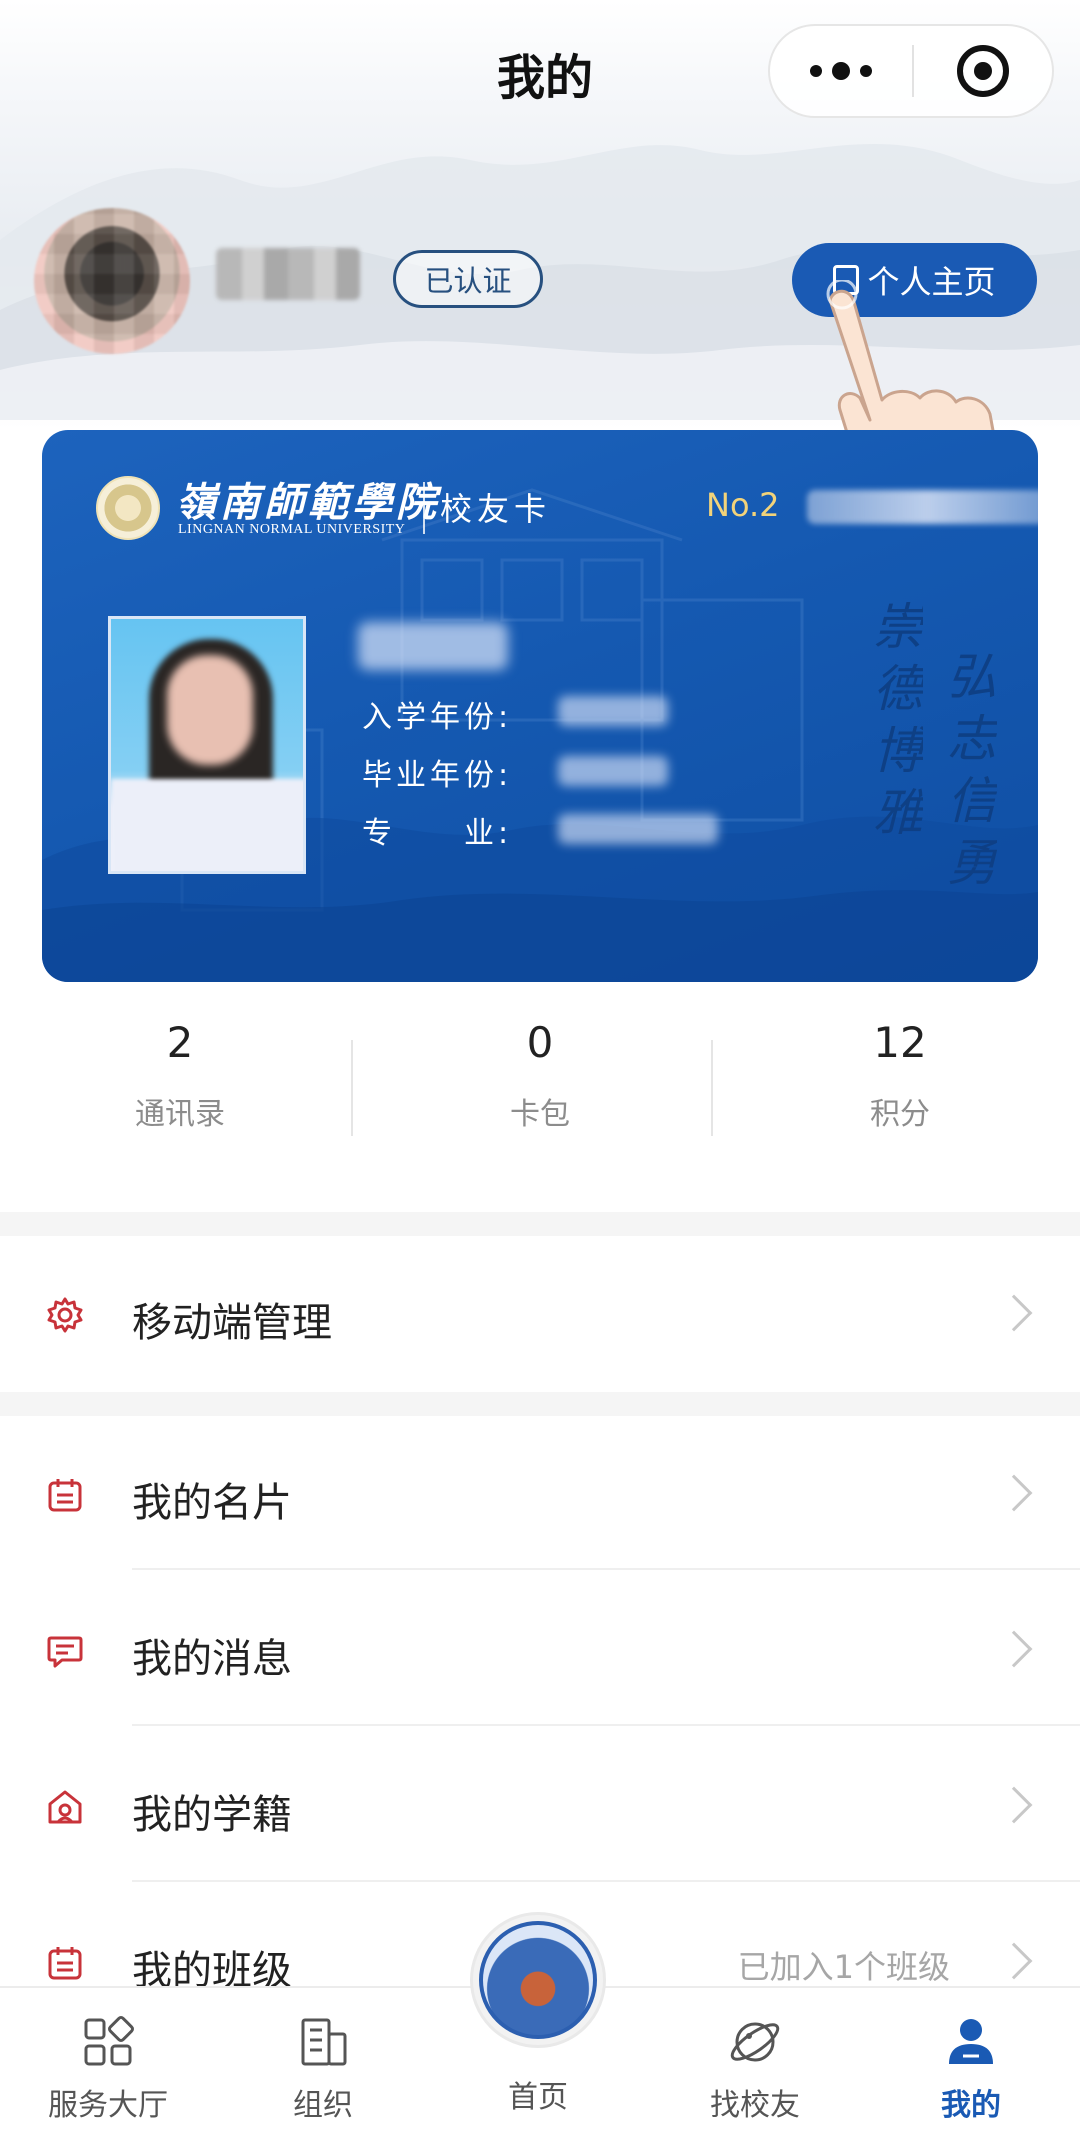 The width and height of the screenshot is (1080, 2137). Describe the element at coordinates (324, 2042) in the screenshot. I see `building-icon` at that location.